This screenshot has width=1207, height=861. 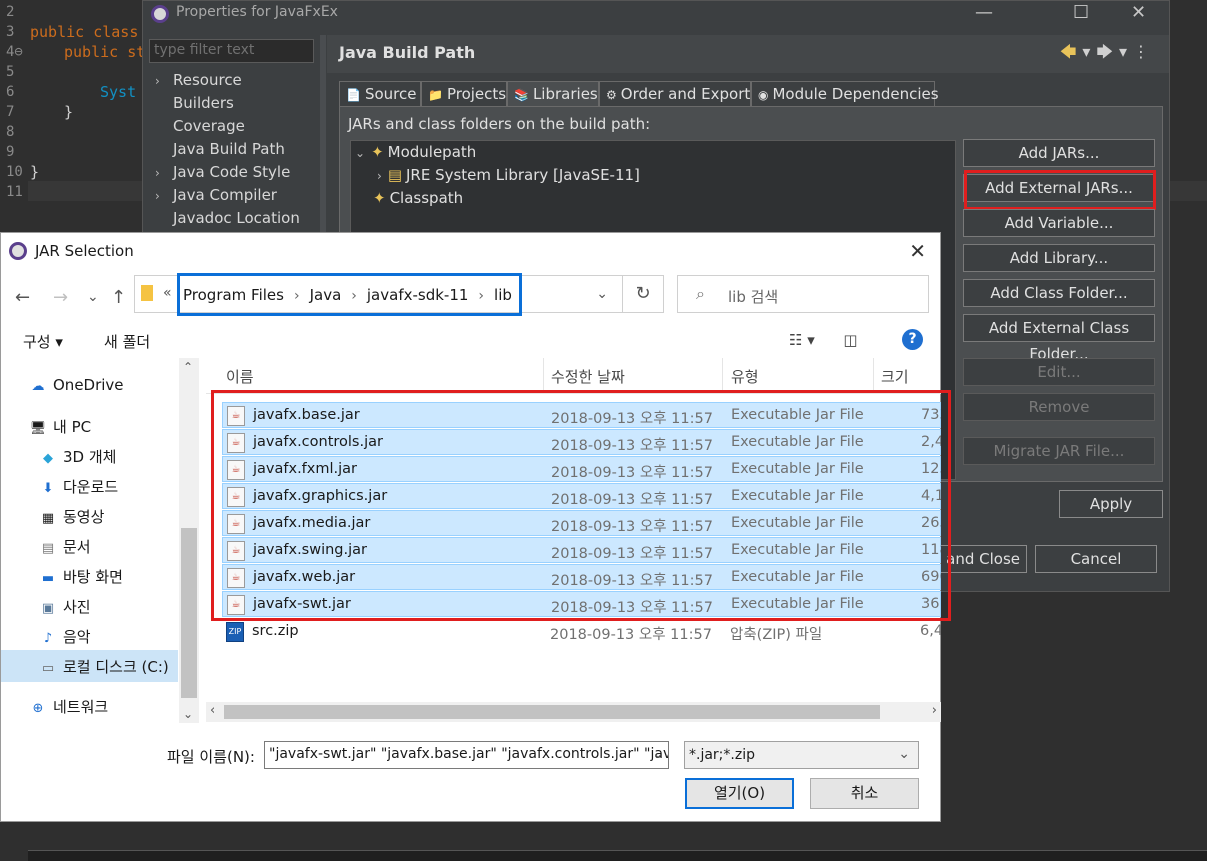 I want to click on tree-item-jre-system-library: › ▤ JRE System Library [JavaSE-11], so click(x=508, y=175).